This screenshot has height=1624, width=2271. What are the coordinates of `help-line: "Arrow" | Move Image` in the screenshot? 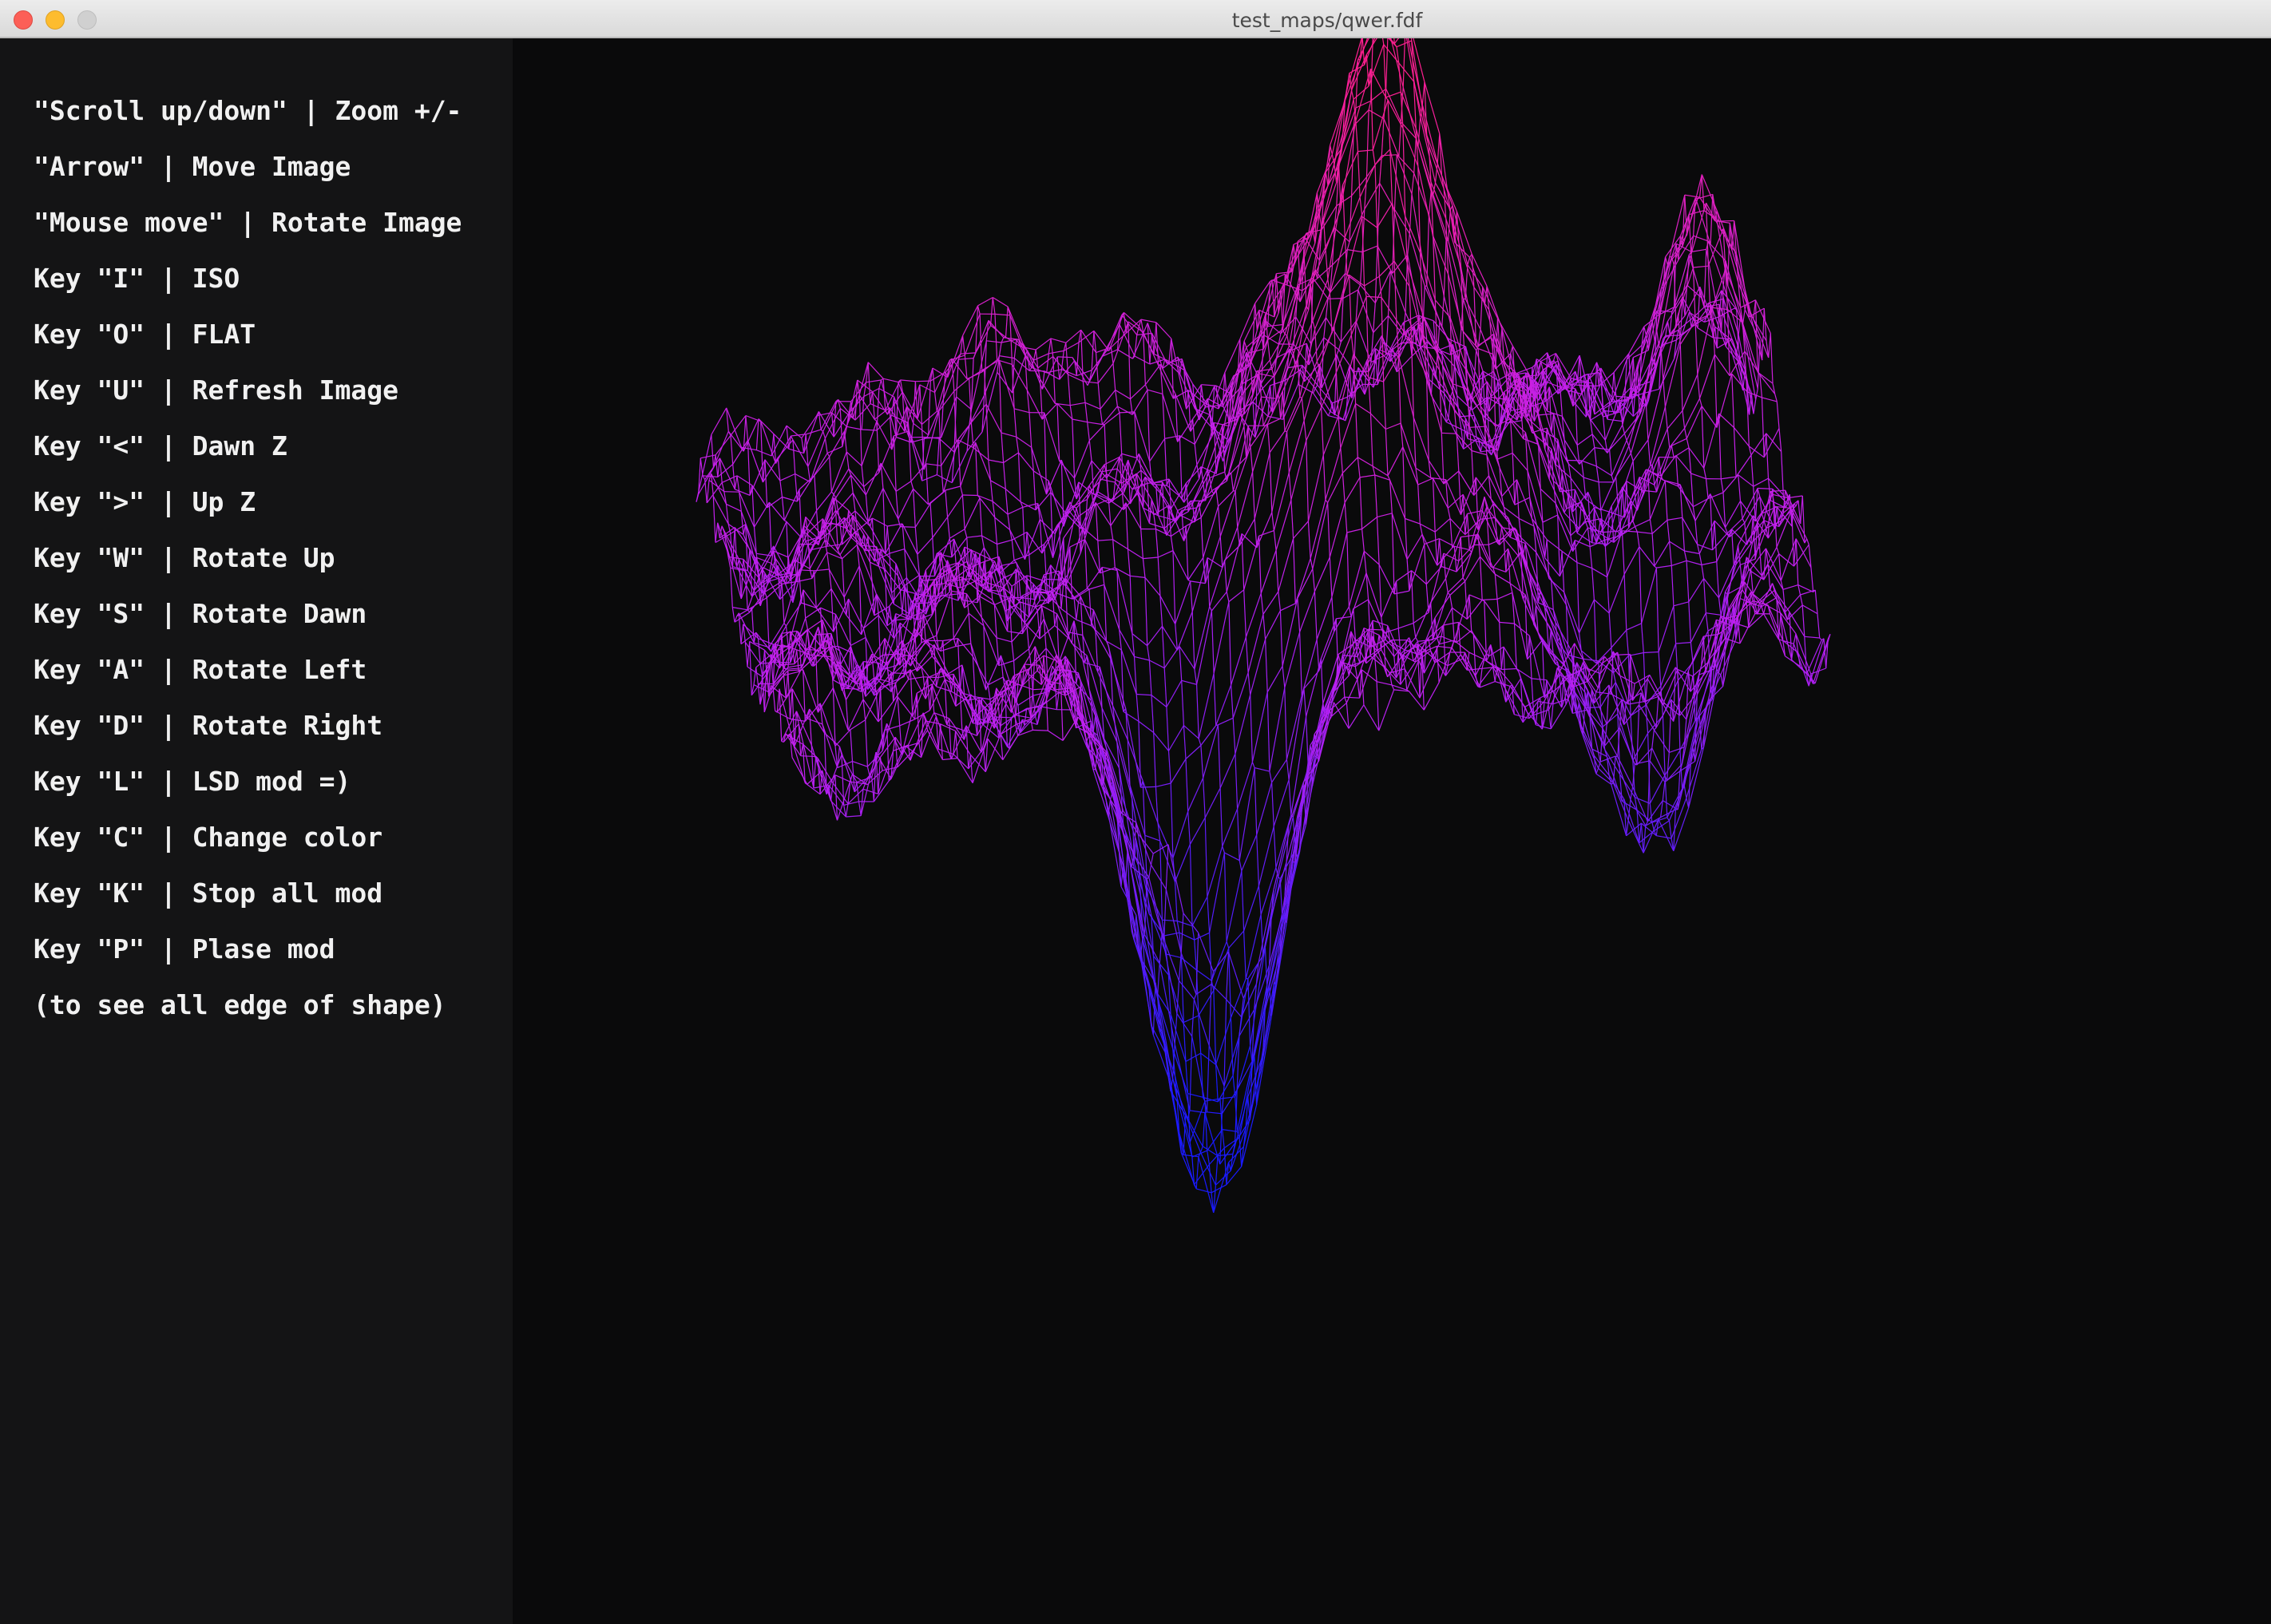 It's located at (192, 166).